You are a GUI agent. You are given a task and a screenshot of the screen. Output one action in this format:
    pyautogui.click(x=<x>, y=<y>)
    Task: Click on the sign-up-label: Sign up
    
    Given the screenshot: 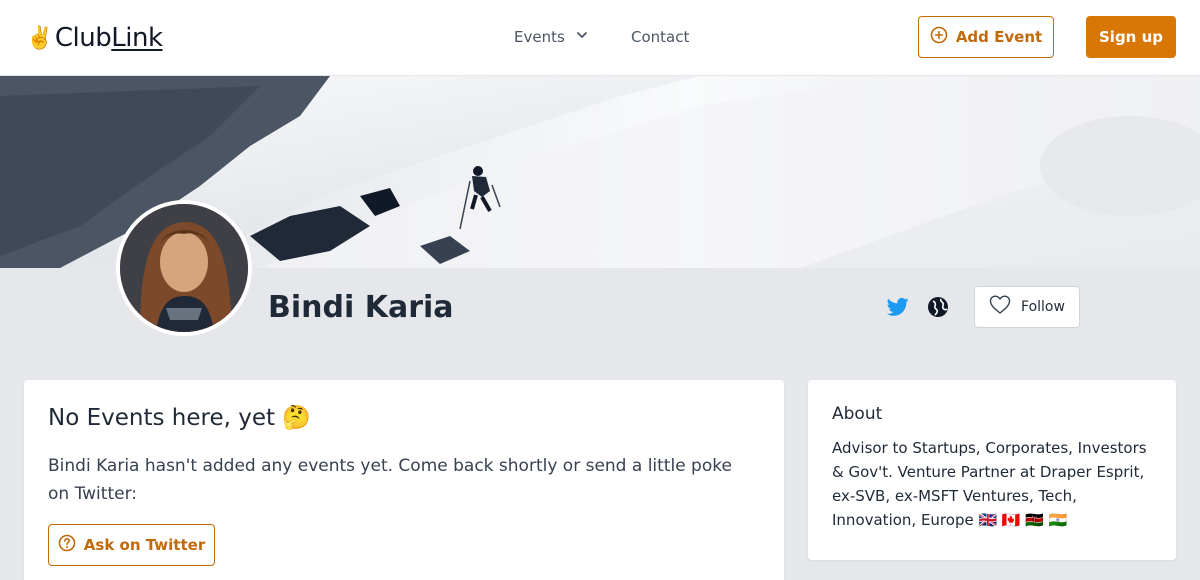 What is the action you would take?
    pyautogui.click(x=1131, y=37)
    